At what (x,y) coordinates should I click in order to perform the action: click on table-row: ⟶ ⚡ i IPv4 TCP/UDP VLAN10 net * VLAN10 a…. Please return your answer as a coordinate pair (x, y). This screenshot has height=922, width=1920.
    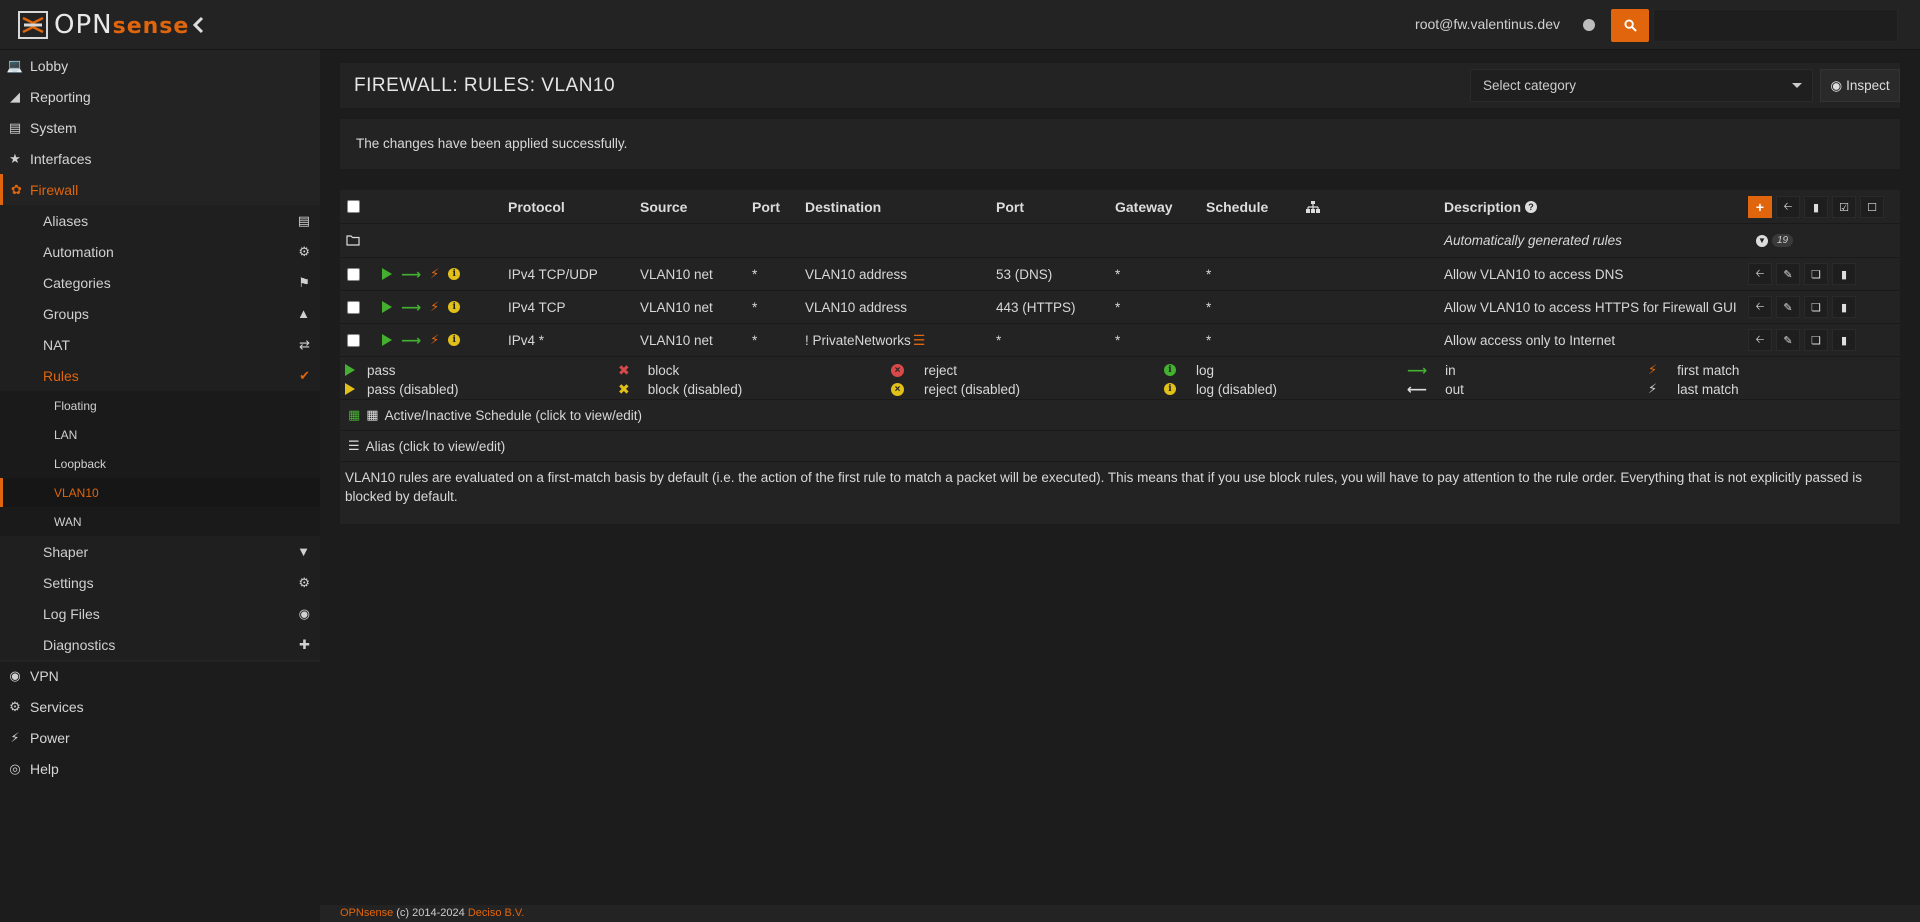
    Looking at the image, I should click on (1120, 274).